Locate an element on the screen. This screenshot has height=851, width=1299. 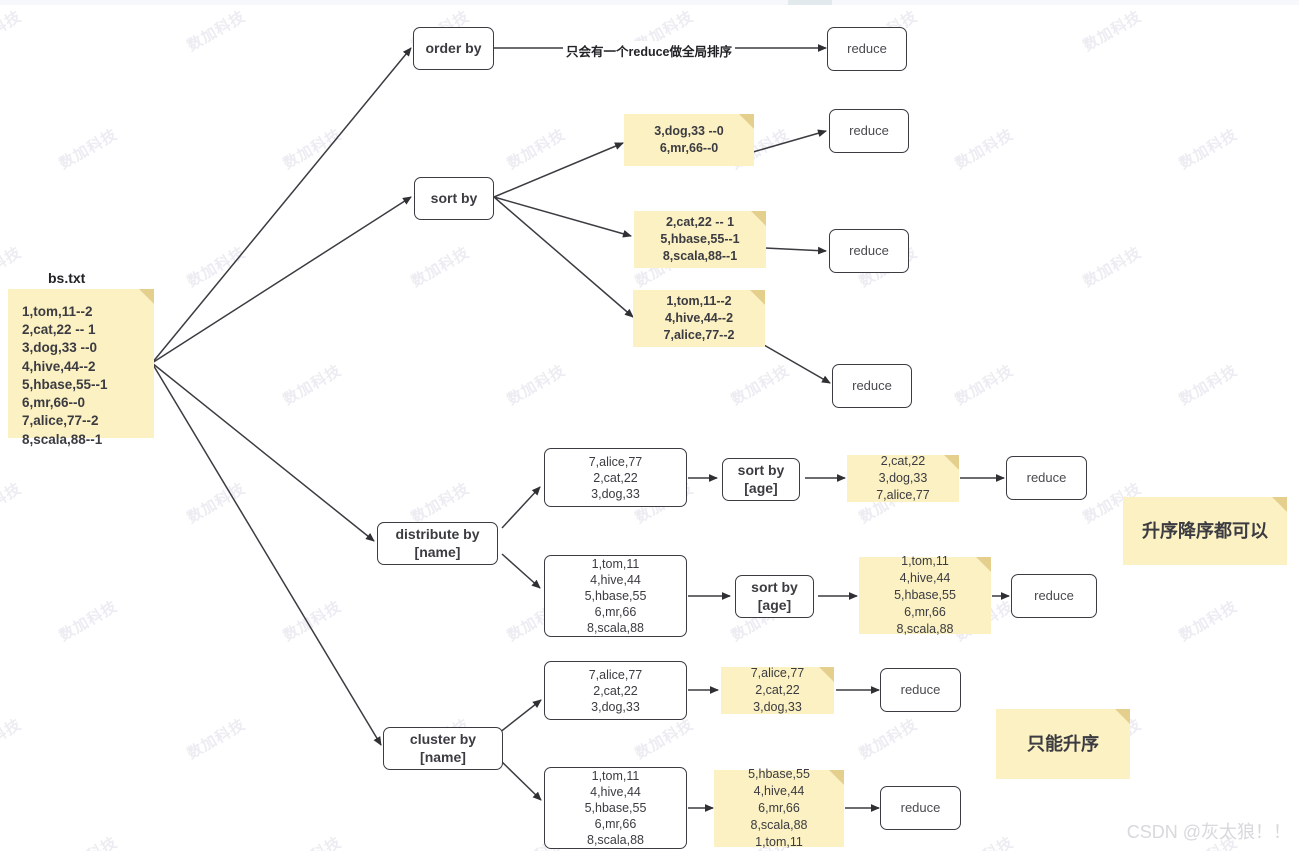
node-reduce-distribute-0: reduce is located at coordinates (1046, 478).